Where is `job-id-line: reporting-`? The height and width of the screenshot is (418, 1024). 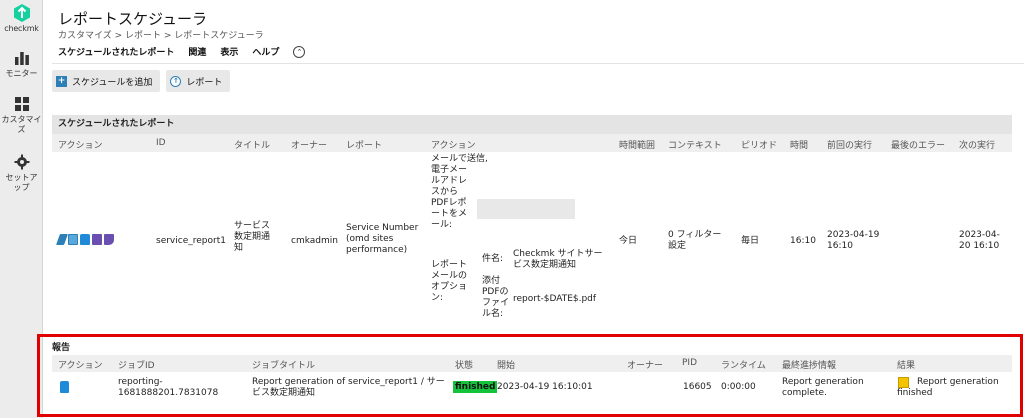 job-id-line: reporting- is located at coordinates (140, 382).